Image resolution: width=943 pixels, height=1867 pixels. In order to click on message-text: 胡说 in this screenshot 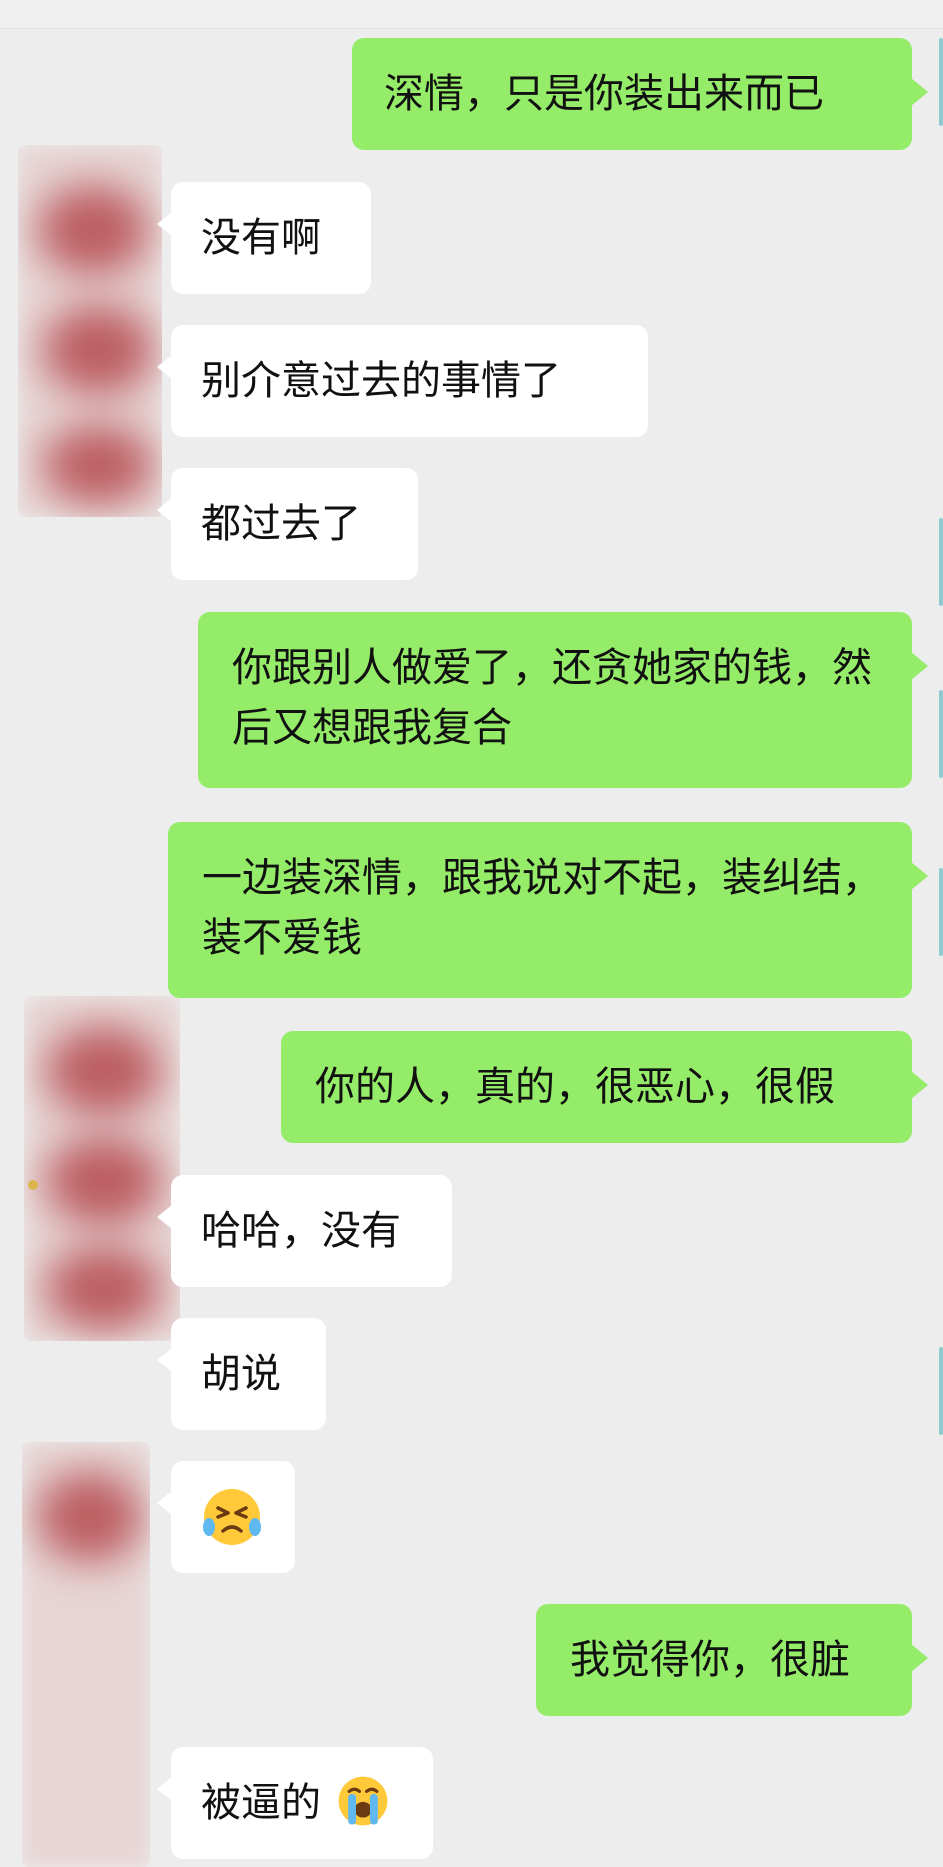, I will do `click(241, 1374)`.